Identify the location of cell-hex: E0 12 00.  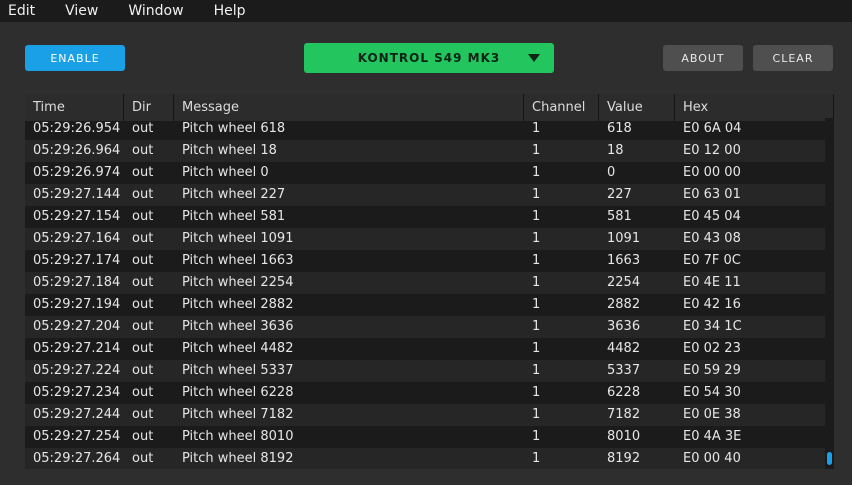
(712, 150).